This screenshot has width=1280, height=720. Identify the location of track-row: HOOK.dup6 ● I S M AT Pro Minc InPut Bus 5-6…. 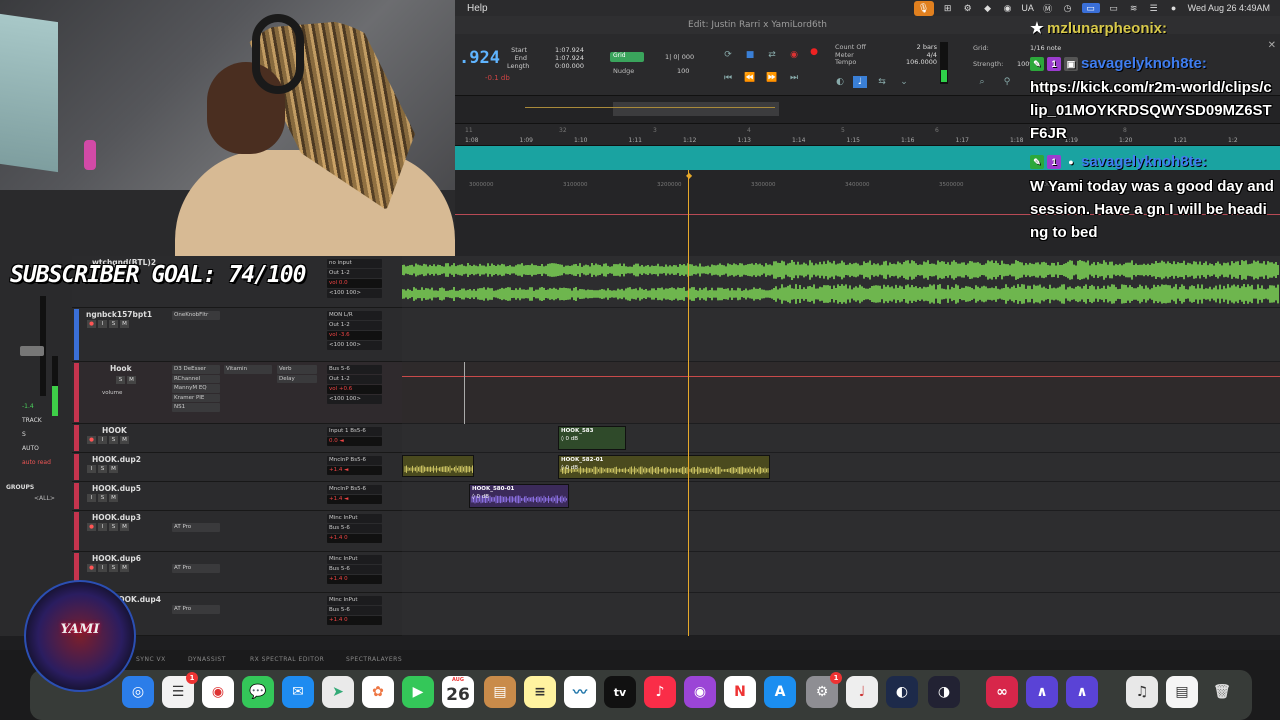
(237, 572).